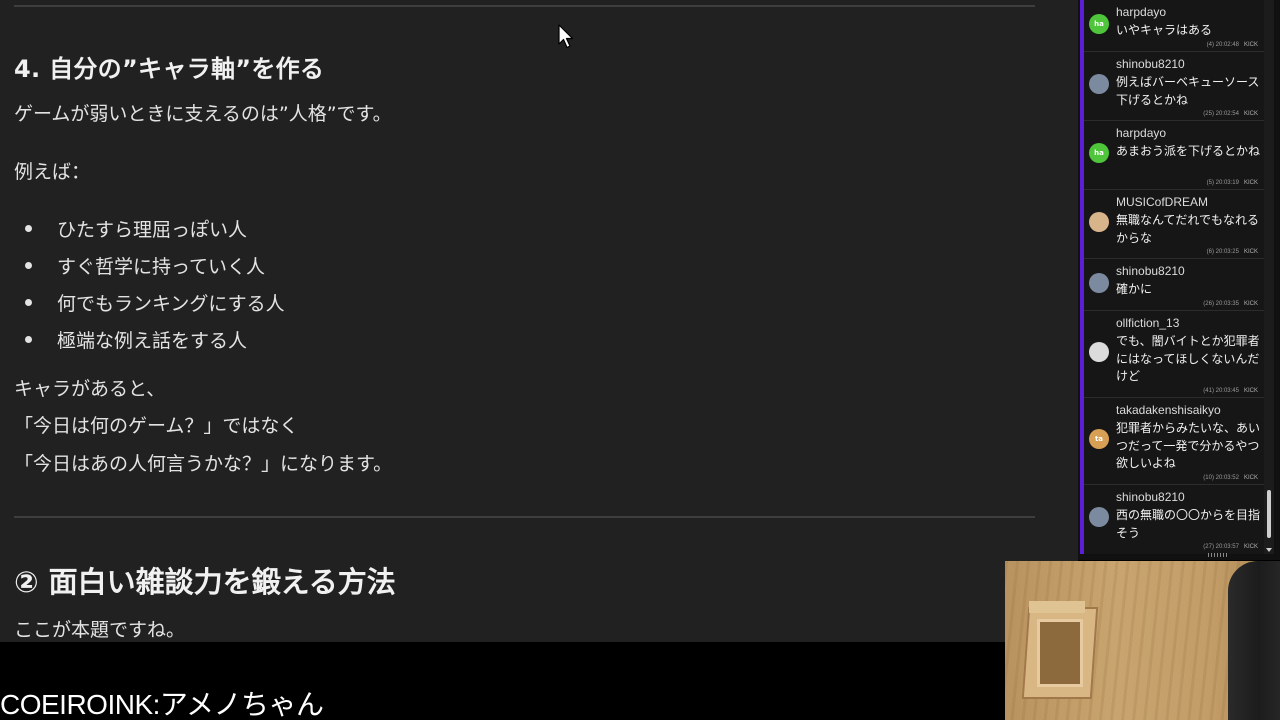 Image resolution: width=1280 pixels, height=720 pixels. I want to click on chat-count: (25), so click(1208, 114).